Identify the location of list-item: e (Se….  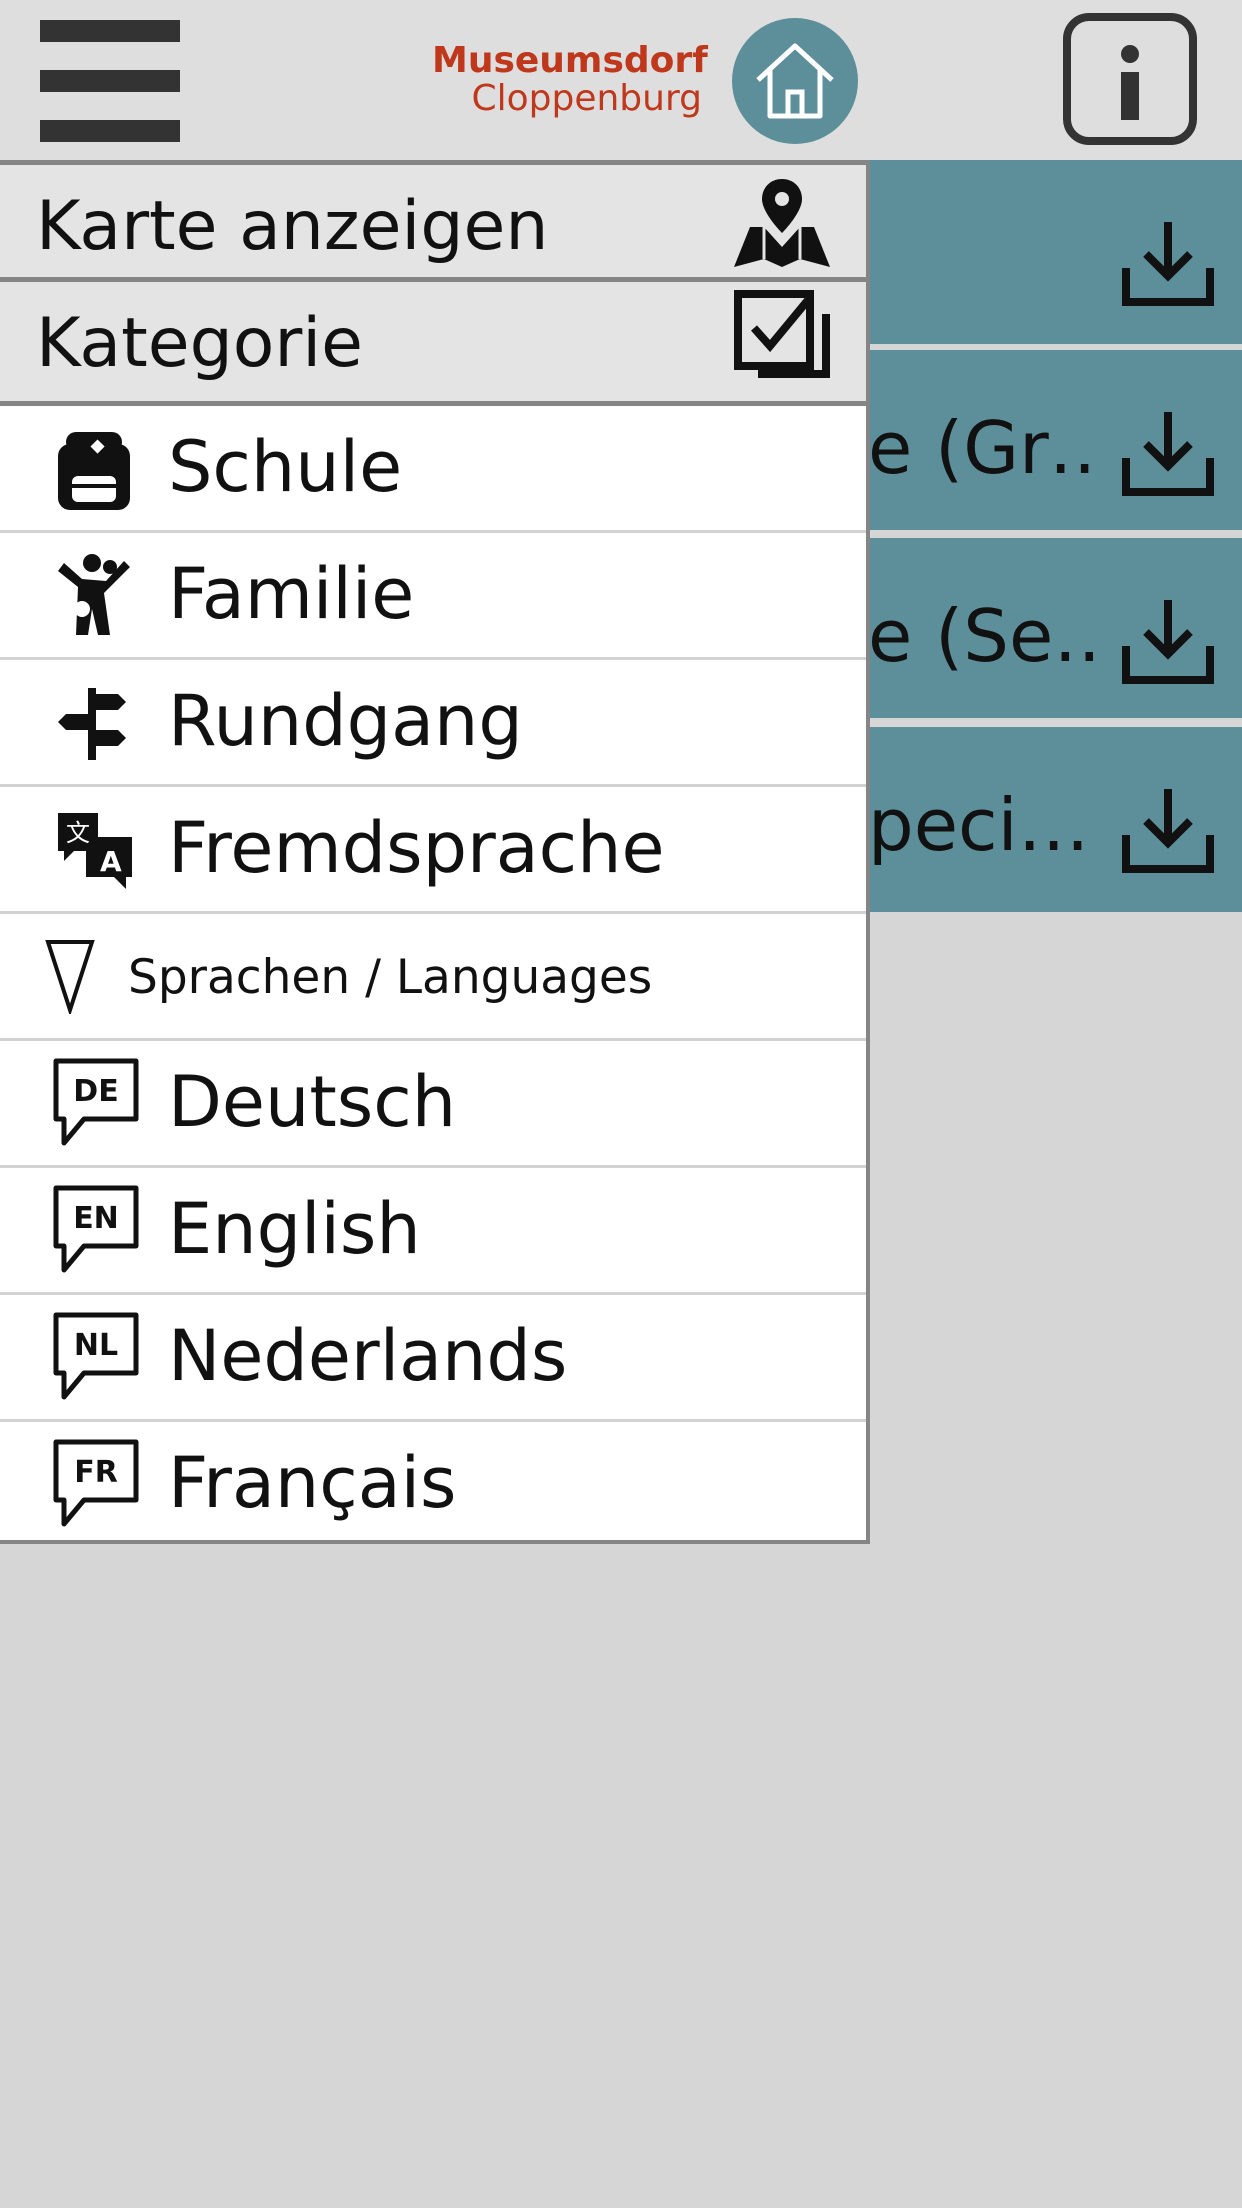
(1055, 628).